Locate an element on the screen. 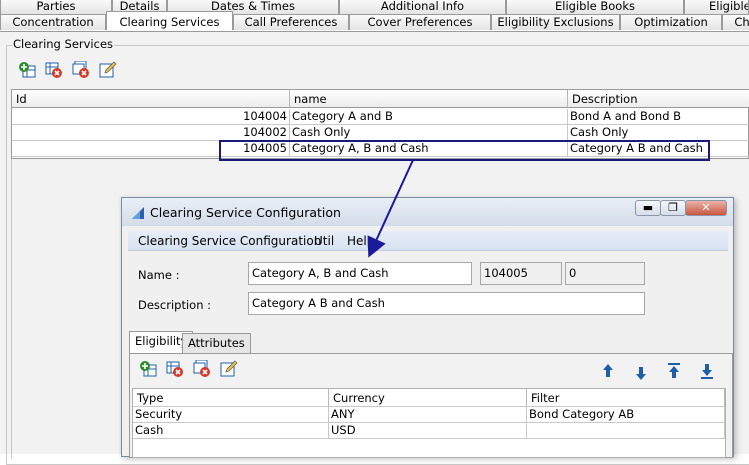  tab-eligible-c: Eligible C is located at coordinates (716, 7).